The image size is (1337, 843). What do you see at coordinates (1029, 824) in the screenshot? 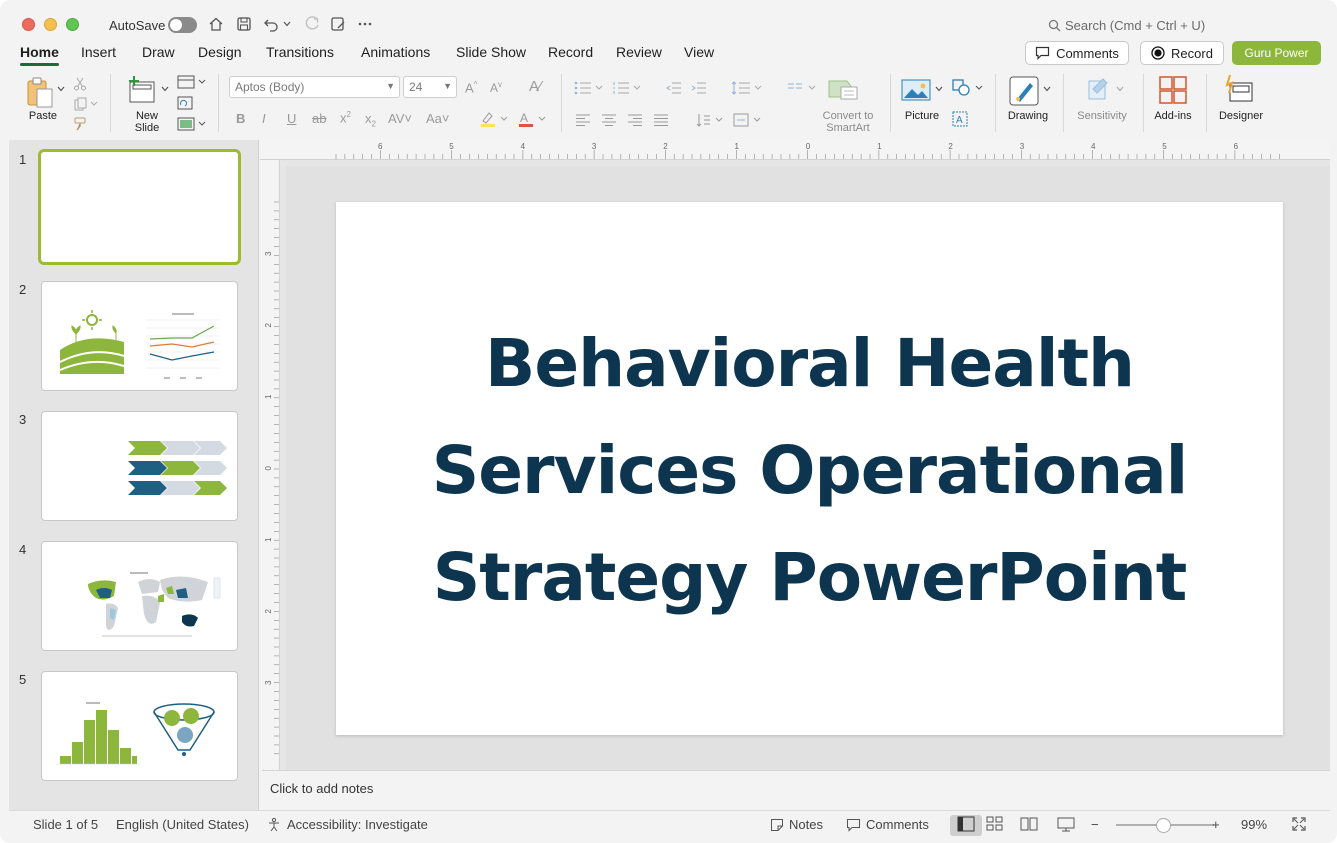
I see `reading-view-icon` at bounding box center [1029, 824].